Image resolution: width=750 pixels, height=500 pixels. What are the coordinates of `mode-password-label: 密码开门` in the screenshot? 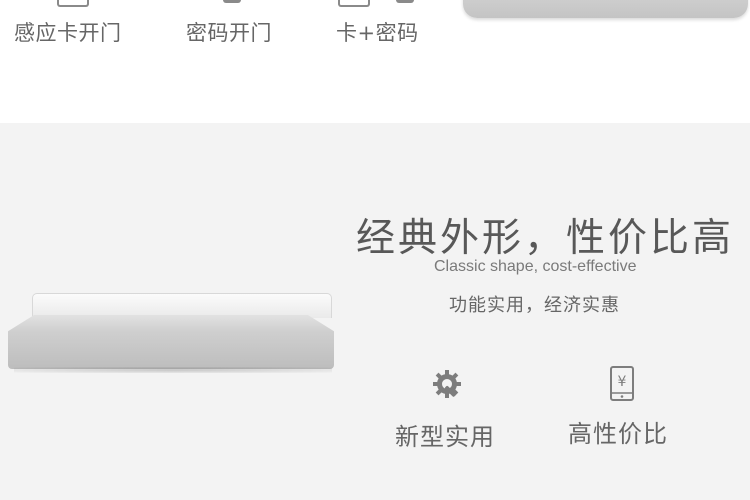 It's located at (229, 33).